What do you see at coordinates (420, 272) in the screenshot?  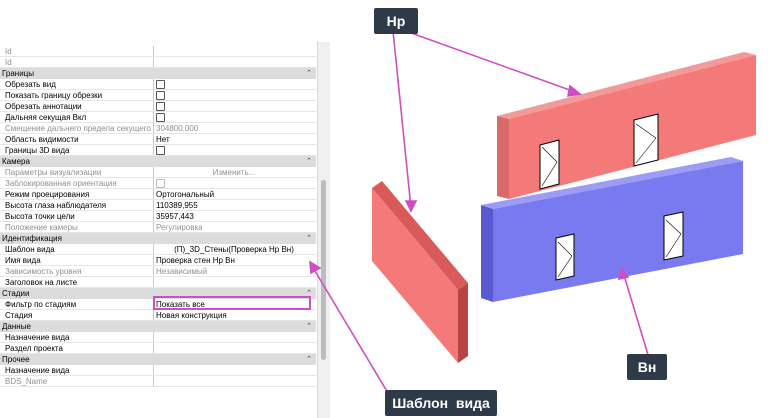 I see `left-wall` at bounding box center [420, 272].